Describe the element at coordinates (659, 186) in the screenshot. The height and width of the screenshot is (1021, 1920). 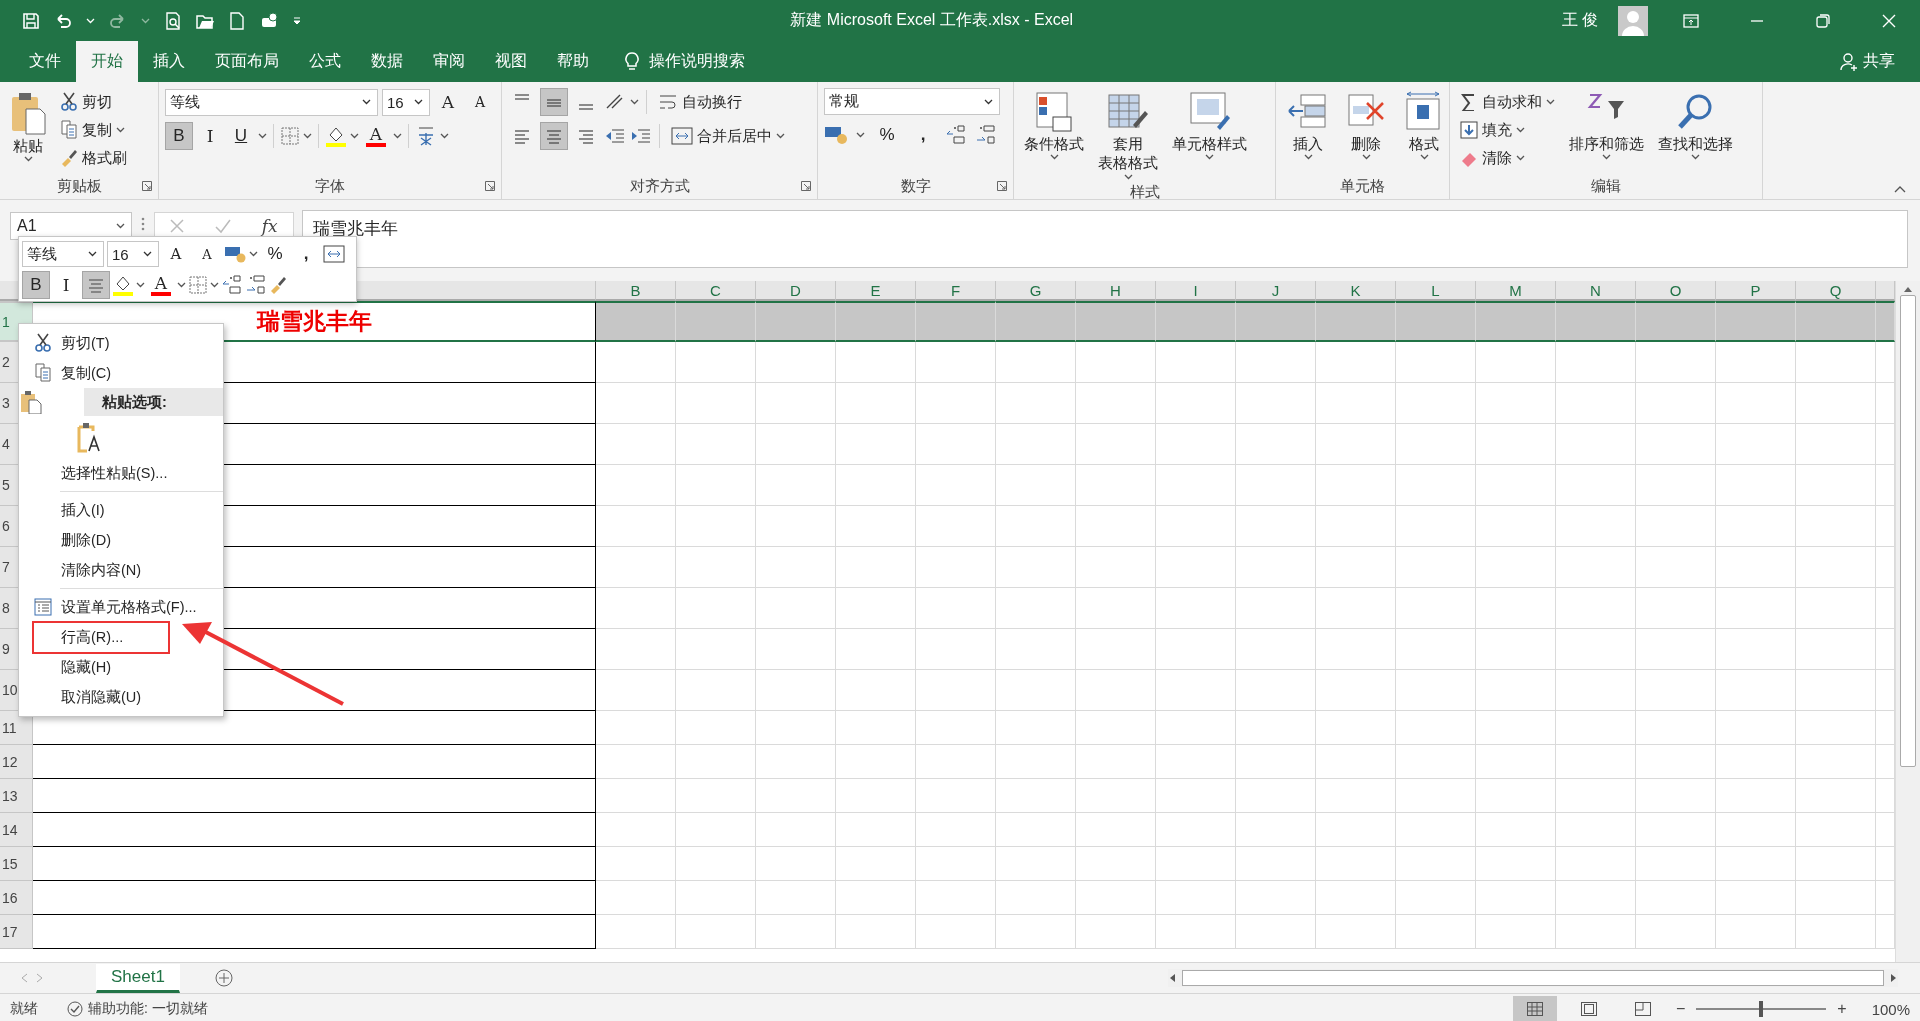
I see `group-label: 对齐方式` at that location.